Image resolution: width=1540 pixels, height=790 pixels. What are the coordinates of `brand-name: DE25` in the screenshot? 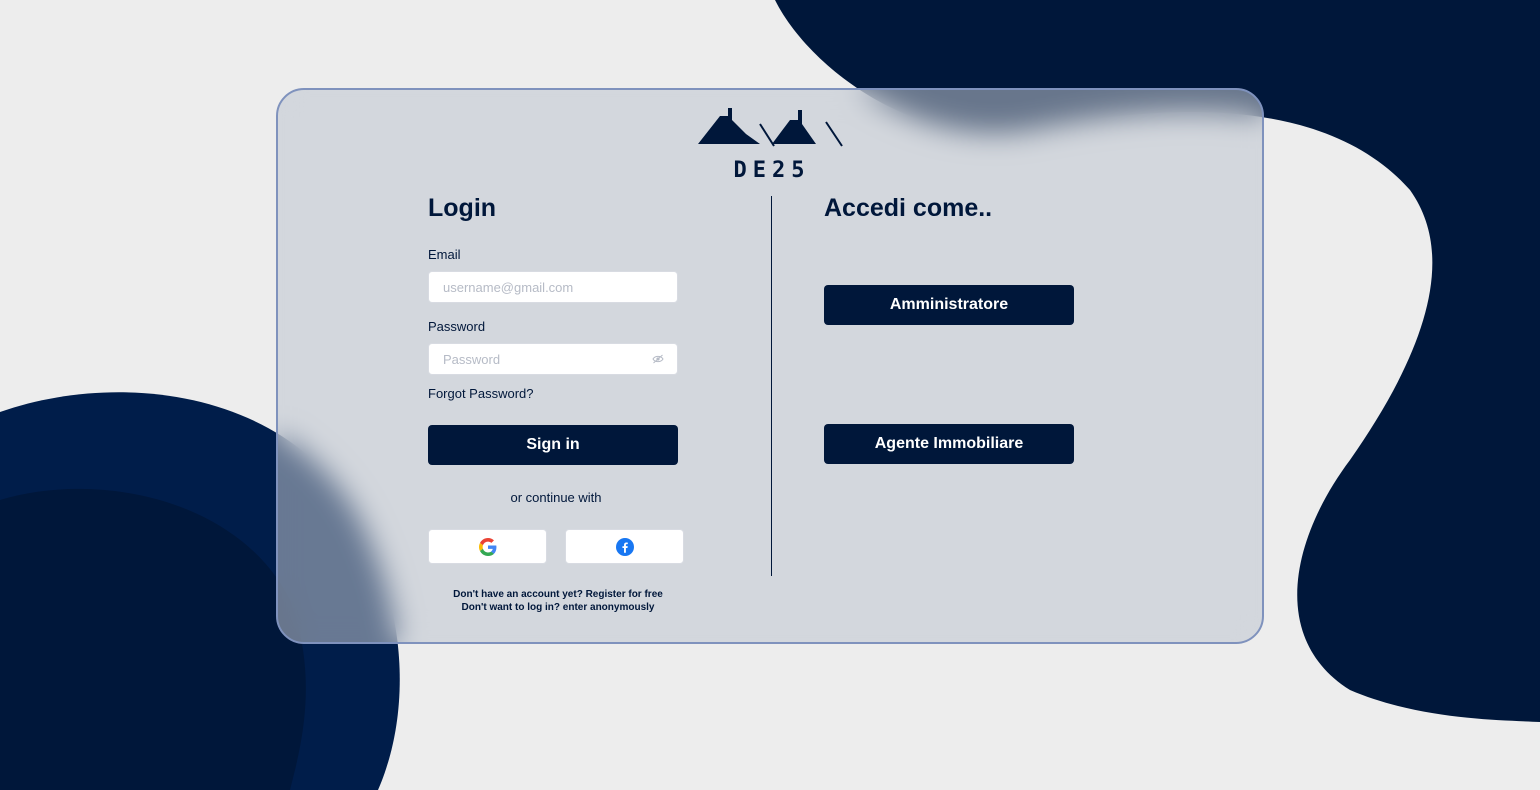 It's located at (772, 170).